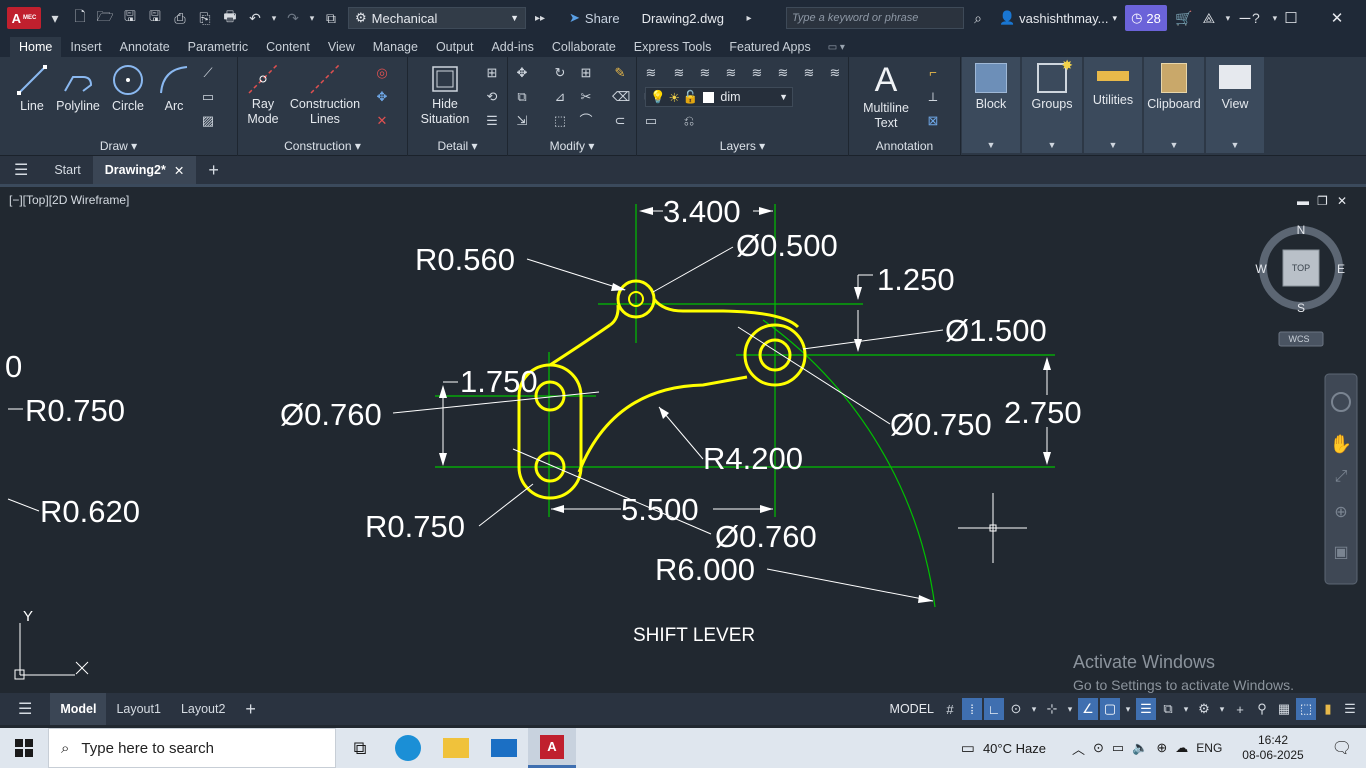  Describe the element at coordinates (1342, 748) in the screenshot. I see `notification-center-icon: 🗨` at that location.